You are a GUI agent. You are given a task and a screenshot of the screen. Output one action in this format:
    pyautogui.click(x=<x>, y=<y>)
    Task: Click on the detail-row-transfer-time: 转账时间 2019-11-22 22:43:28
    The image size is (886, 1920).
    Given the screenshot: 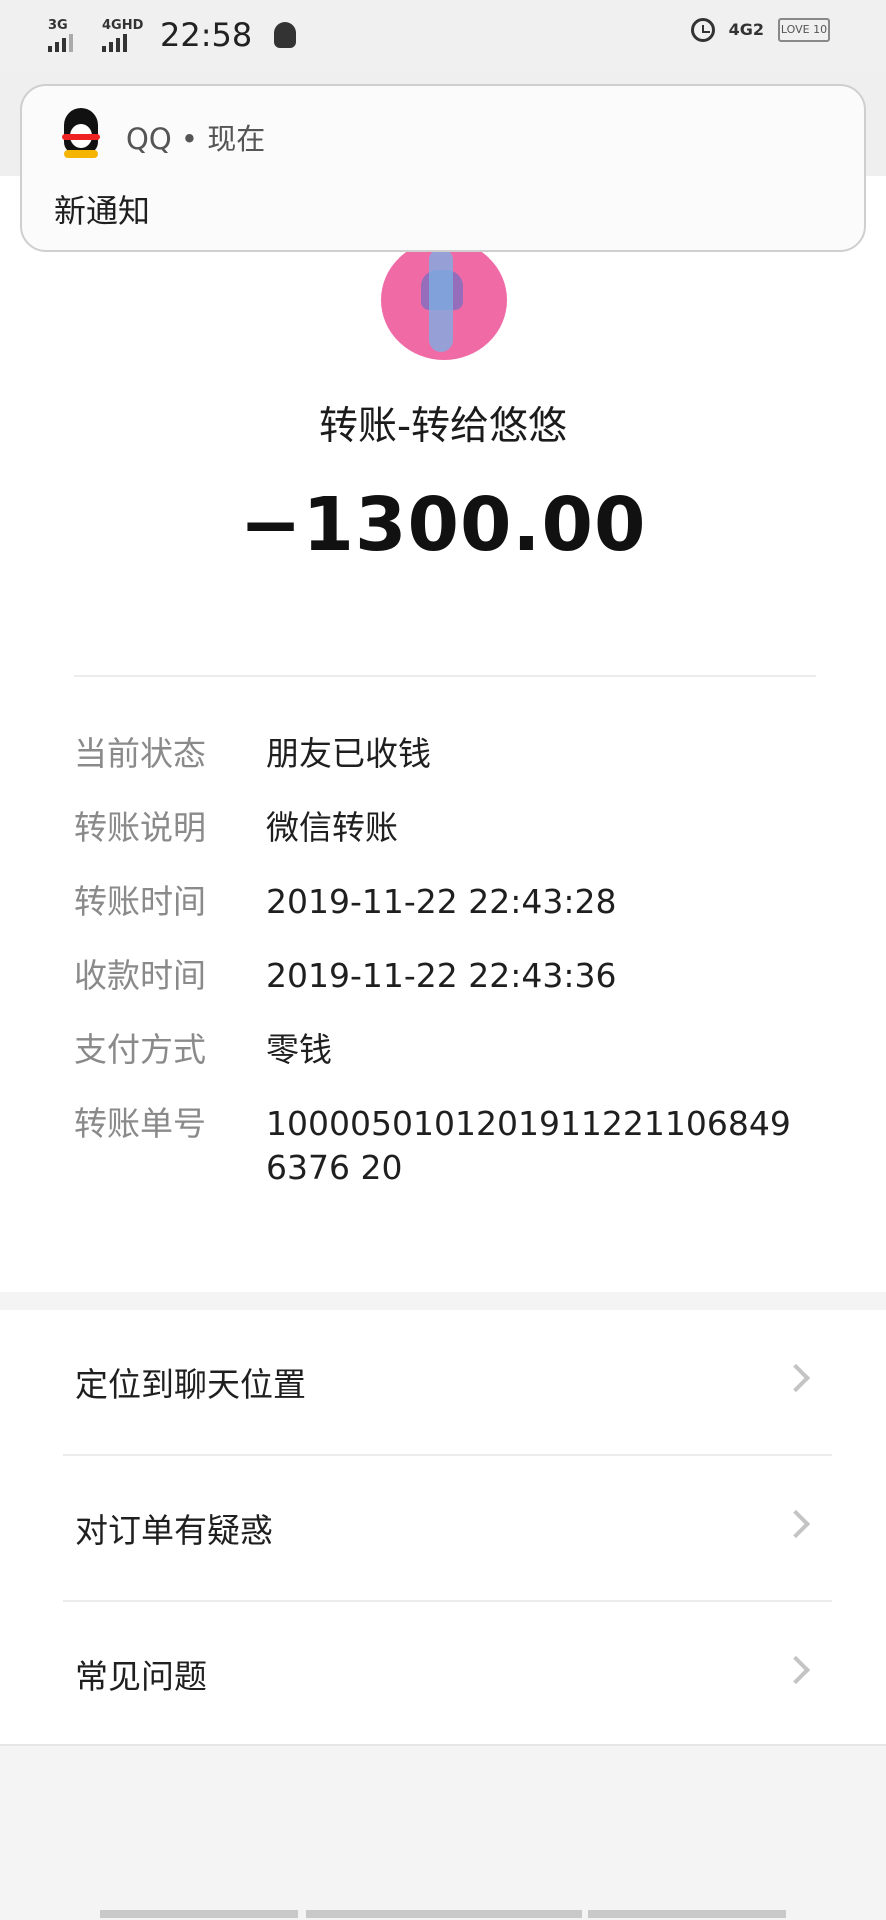 What is the action you would take?
    pyautogui.click(x=454, y=902)
    